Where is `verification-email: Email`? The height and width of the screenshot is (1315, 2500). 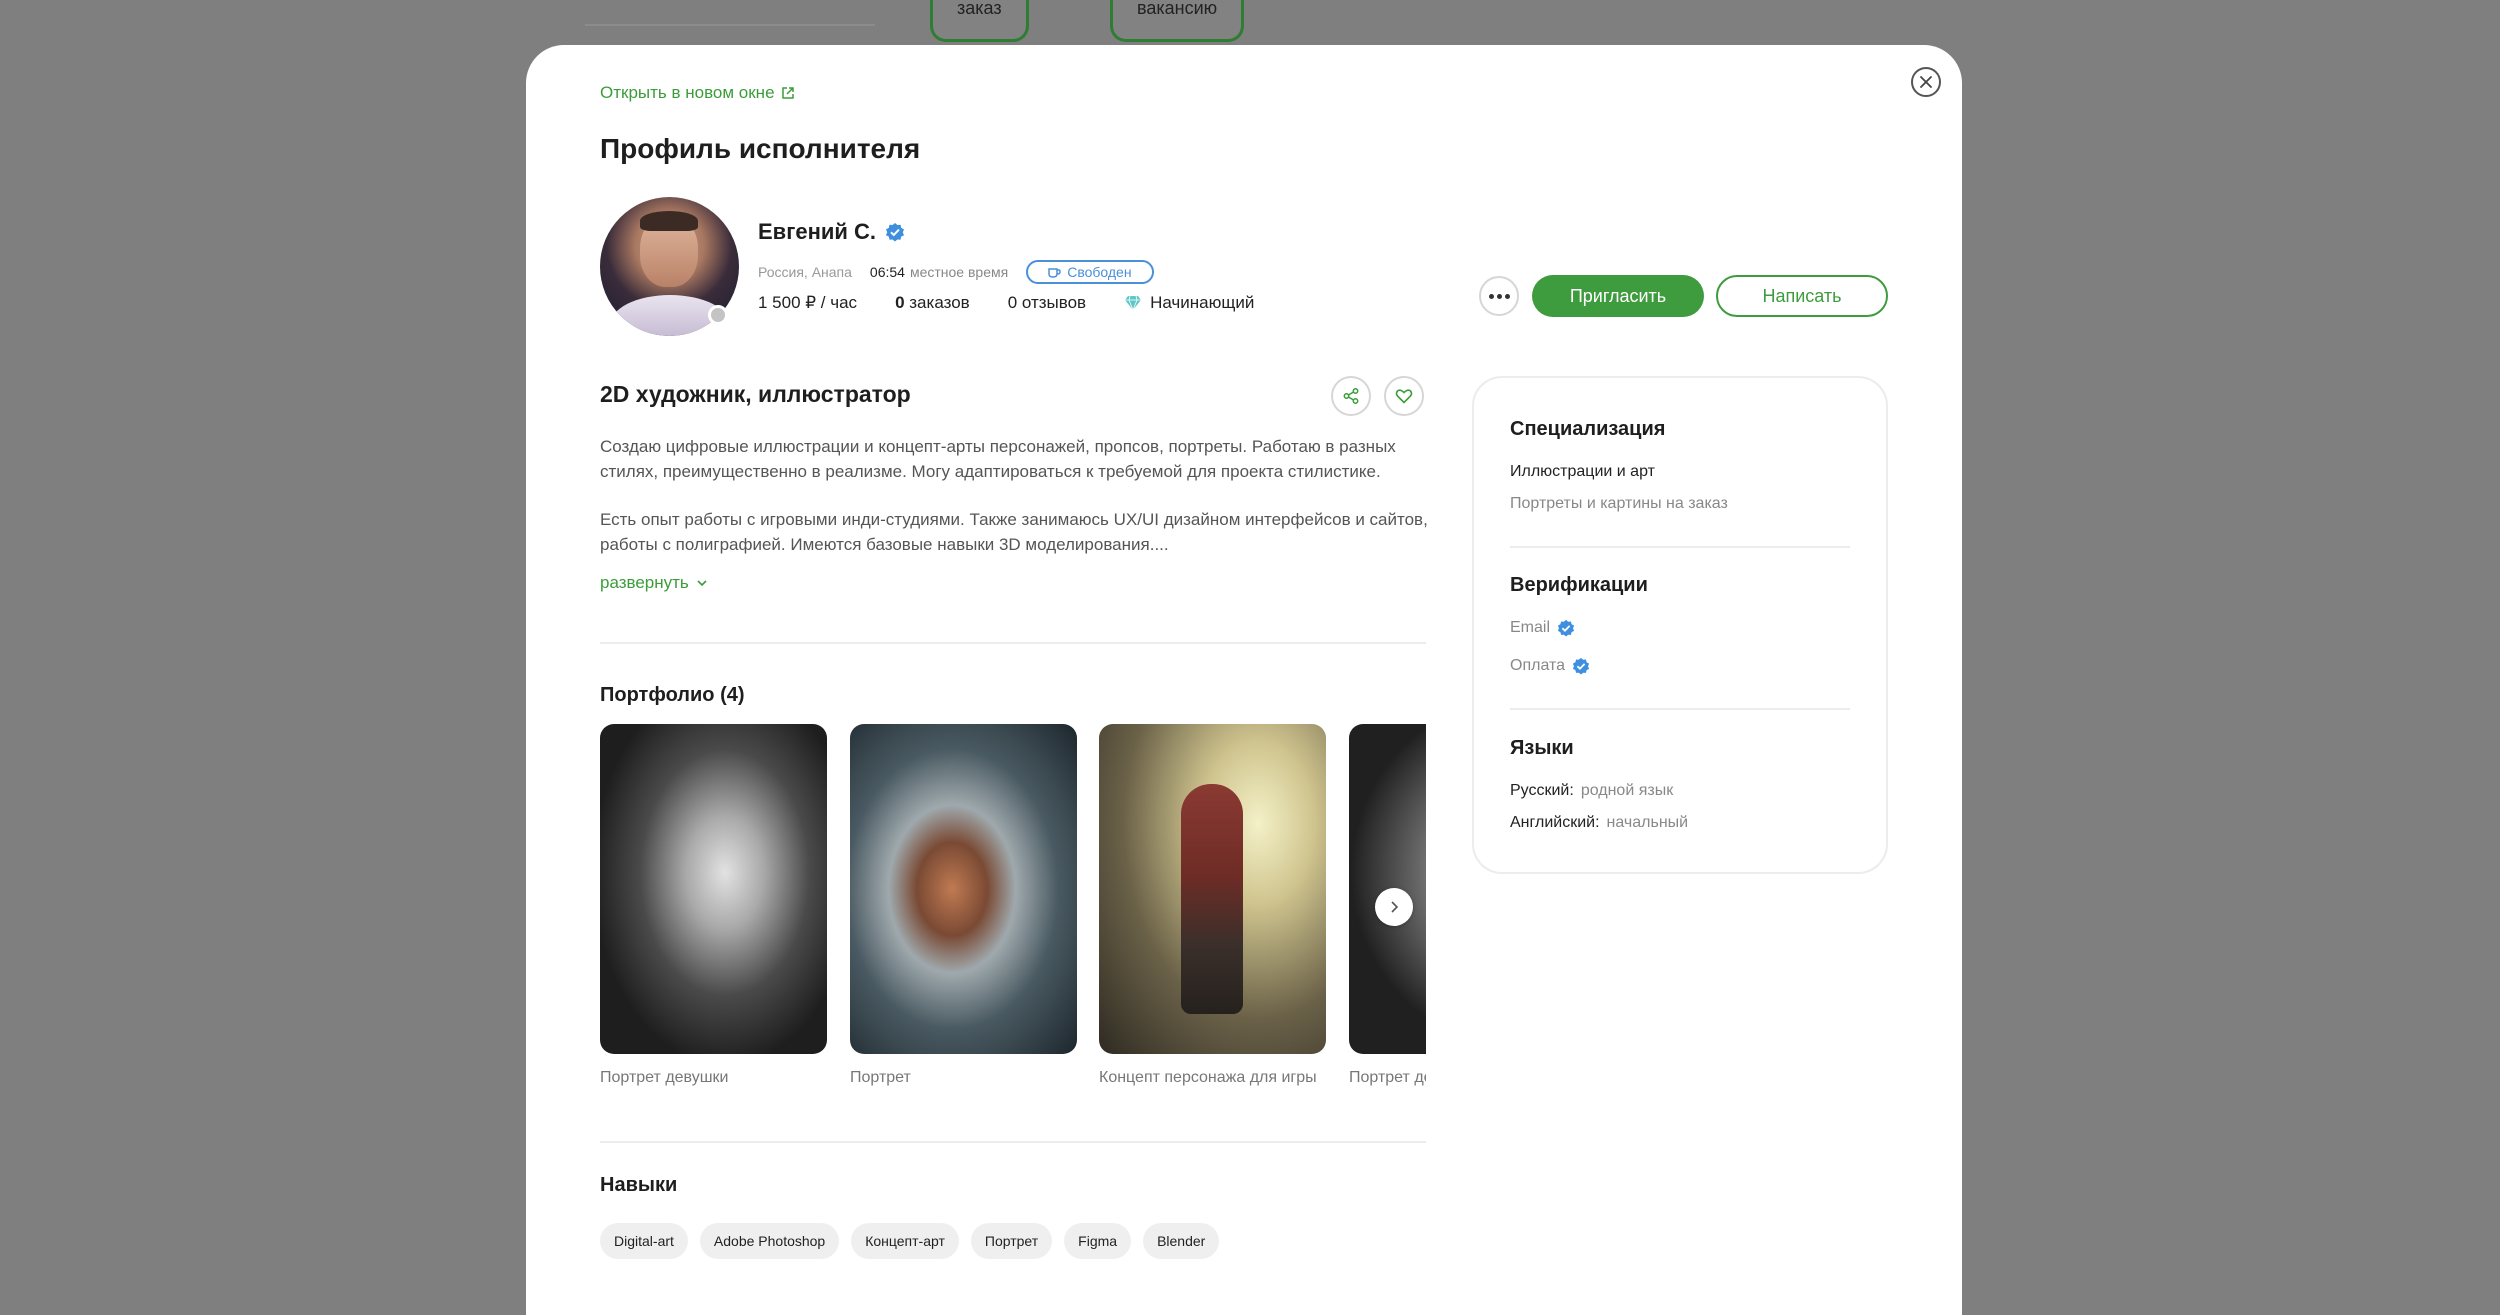 verification-email: Email is located at coordinates (1542, 628).